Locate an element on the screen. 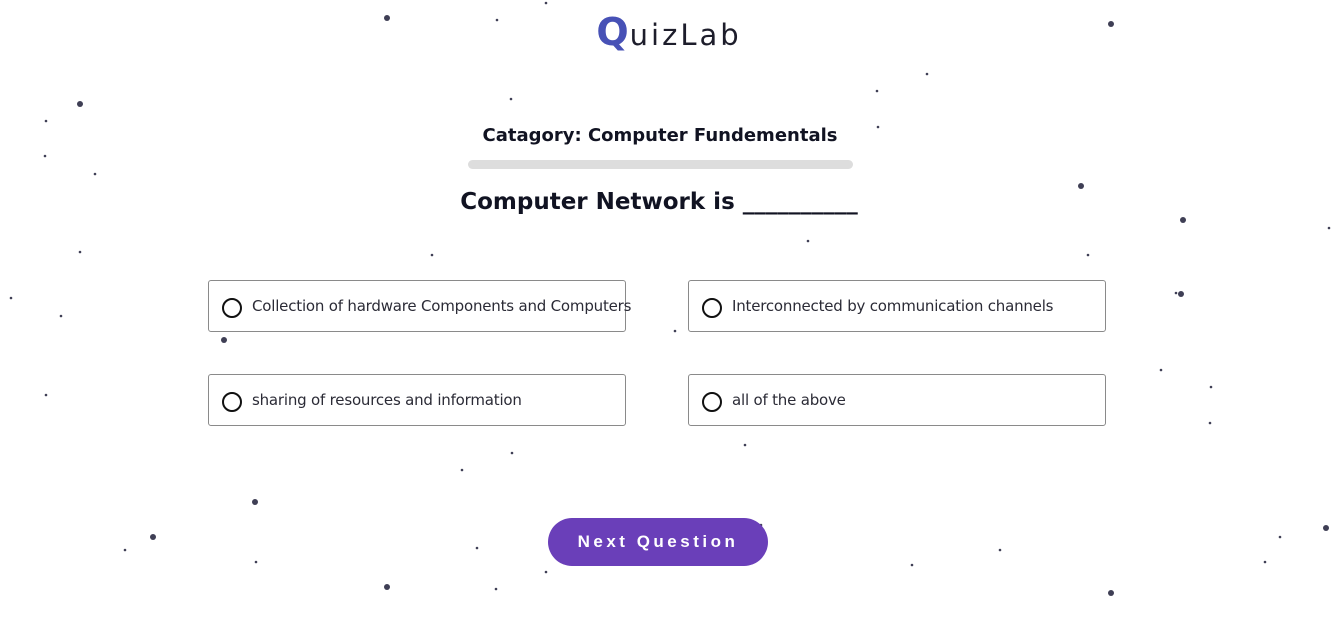 This screenshot has width=1338, height=617. quizlab-logo: QuizLab is located at coordinates (669, 32).